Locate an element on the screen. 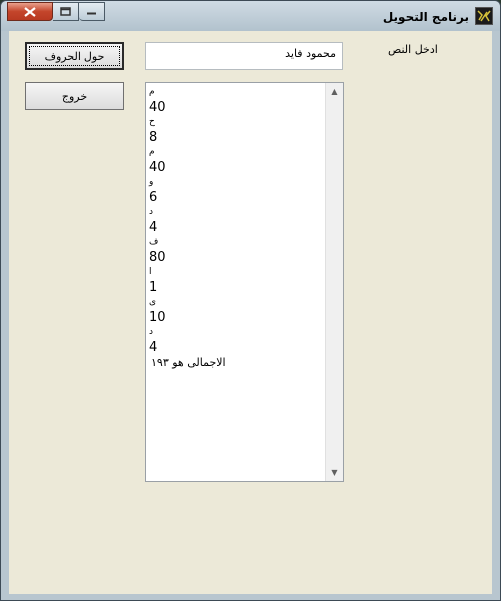 The height and width of the screenshot is (601, 501). list-item: 8 is located at coordinates (153, 137).